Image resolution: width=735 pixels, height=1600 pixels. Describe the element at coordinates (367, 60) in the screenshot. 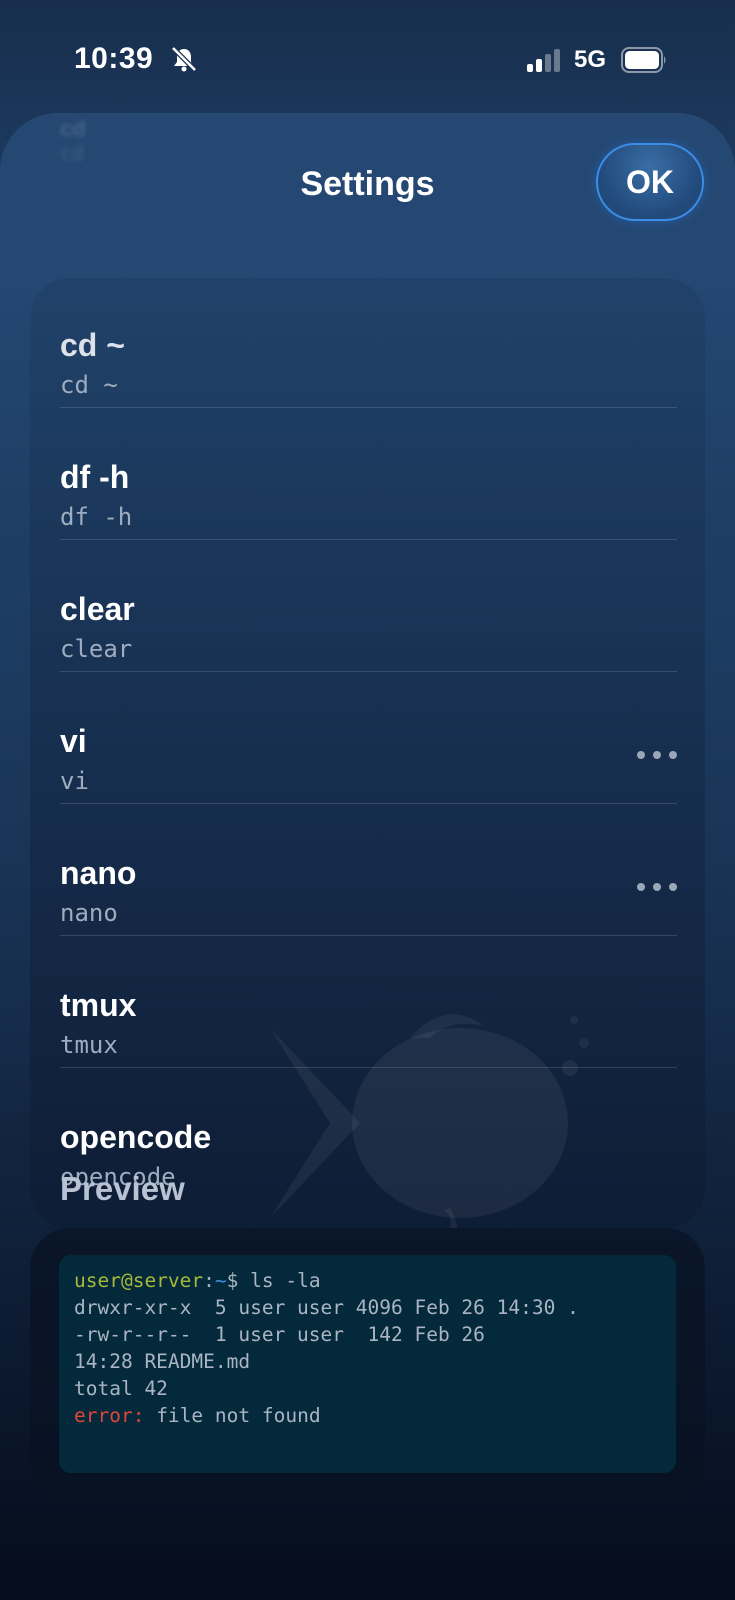

I see `status-bar: 10:39 5G` at that location.